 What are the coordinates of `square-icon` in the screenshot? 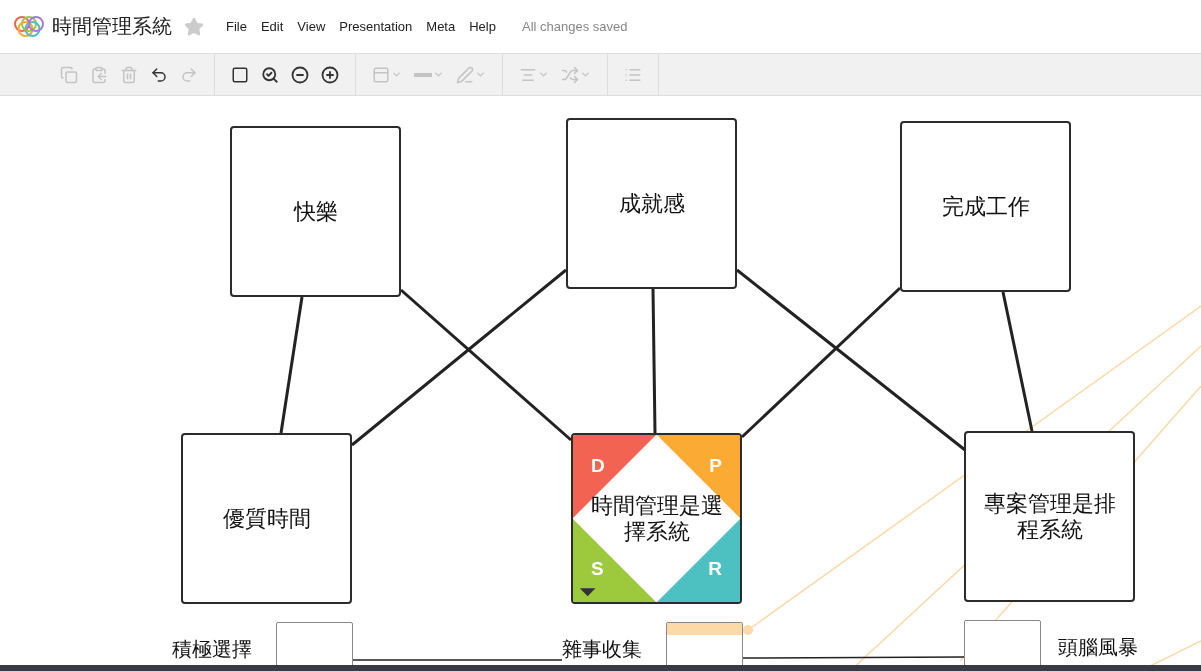 It's located at (240, 74).